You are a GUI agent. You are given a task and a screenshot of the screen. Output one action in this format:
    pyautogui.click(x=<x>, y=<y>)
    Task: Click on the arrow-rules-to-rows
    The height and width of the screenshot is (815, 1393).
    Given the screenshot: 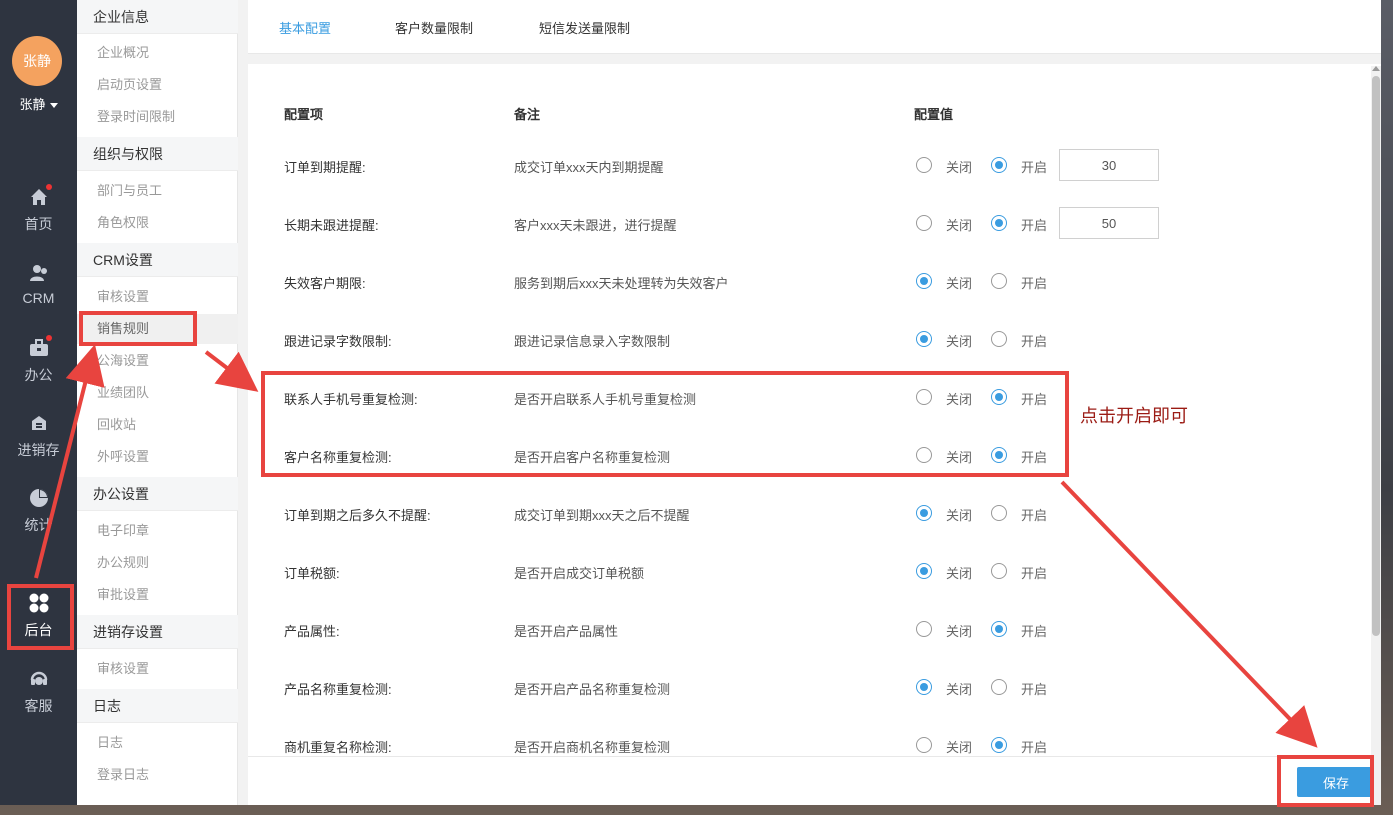 What is the action you would take?
    pyautogui.click(x=231, y=371)
    